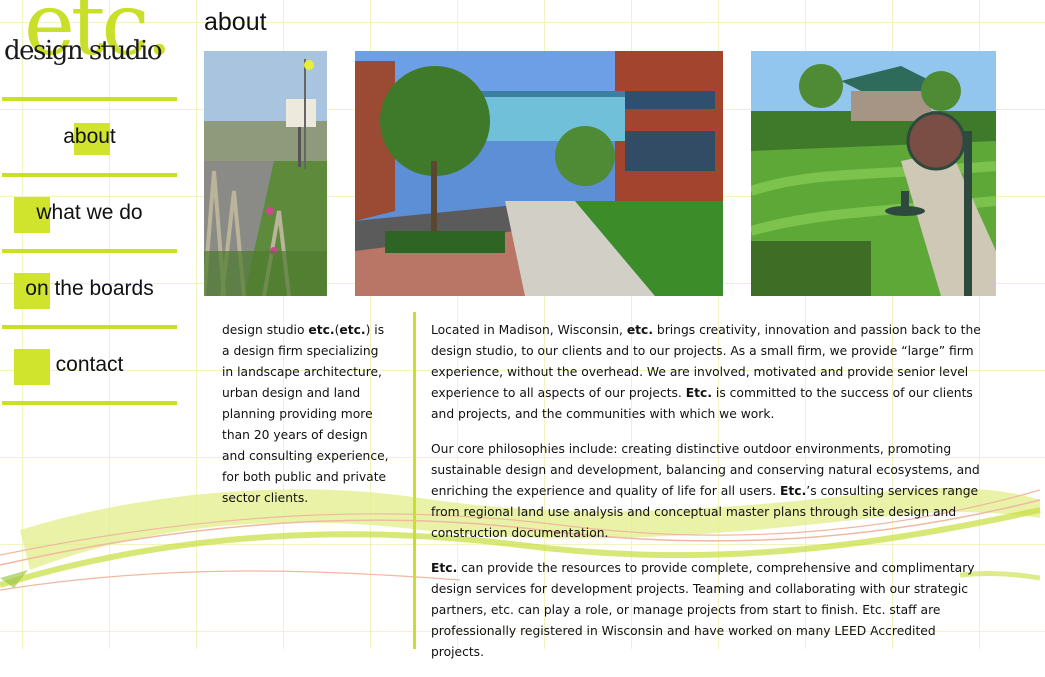  What do you see at coordinates (235, 22) in the screenshot?
I see `page-title: about` at bounding box center [235, 22].